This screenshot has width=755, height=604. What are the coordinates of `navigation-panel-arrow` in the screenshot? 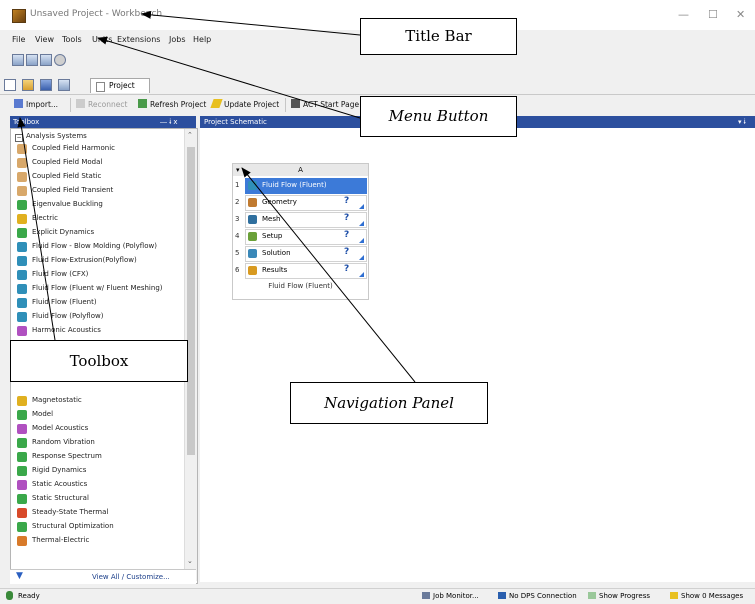 It's located at (328, 275).